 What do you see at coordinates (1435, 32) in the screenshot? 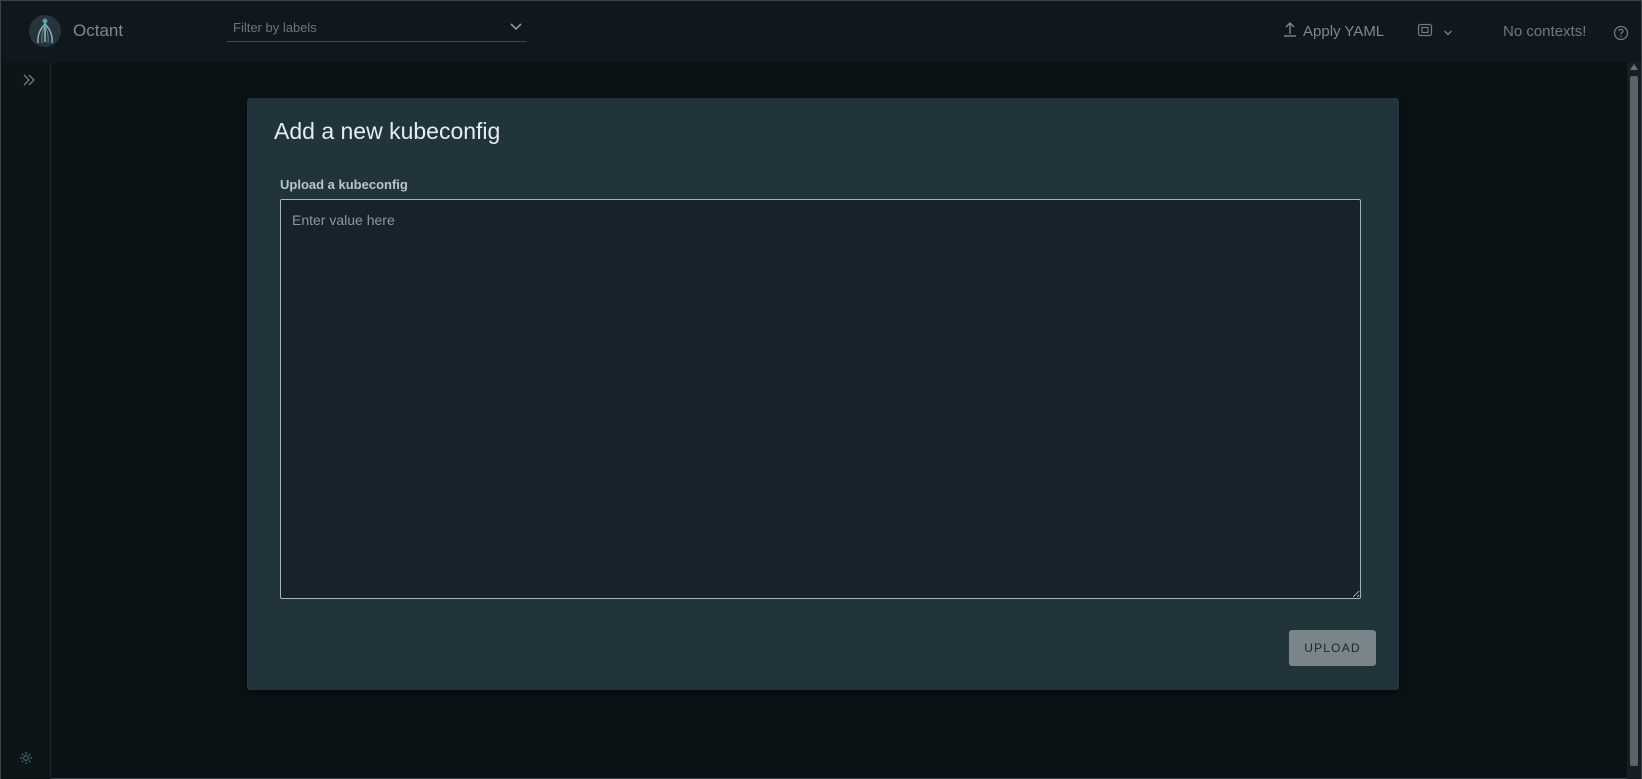
I see `namespace-select` at bounding box center [1435, 32].